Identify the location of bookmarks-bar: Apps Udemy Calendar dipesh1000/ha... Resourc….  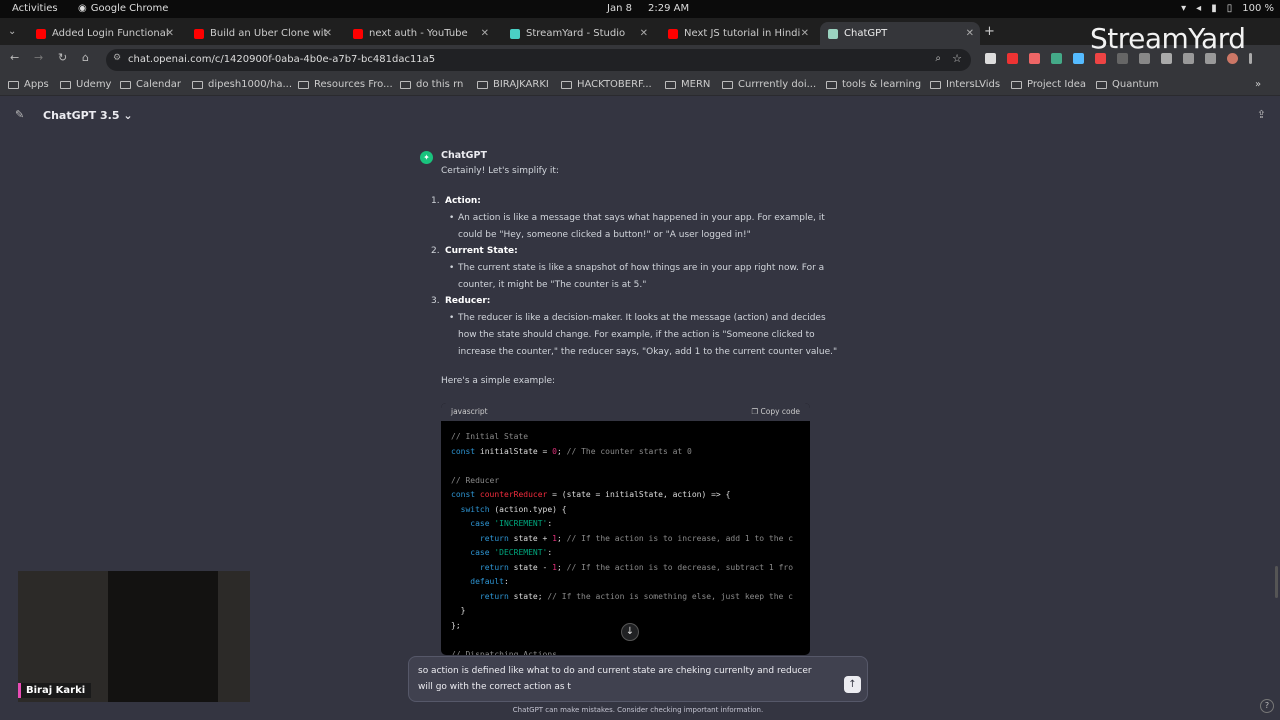
(640, 85).